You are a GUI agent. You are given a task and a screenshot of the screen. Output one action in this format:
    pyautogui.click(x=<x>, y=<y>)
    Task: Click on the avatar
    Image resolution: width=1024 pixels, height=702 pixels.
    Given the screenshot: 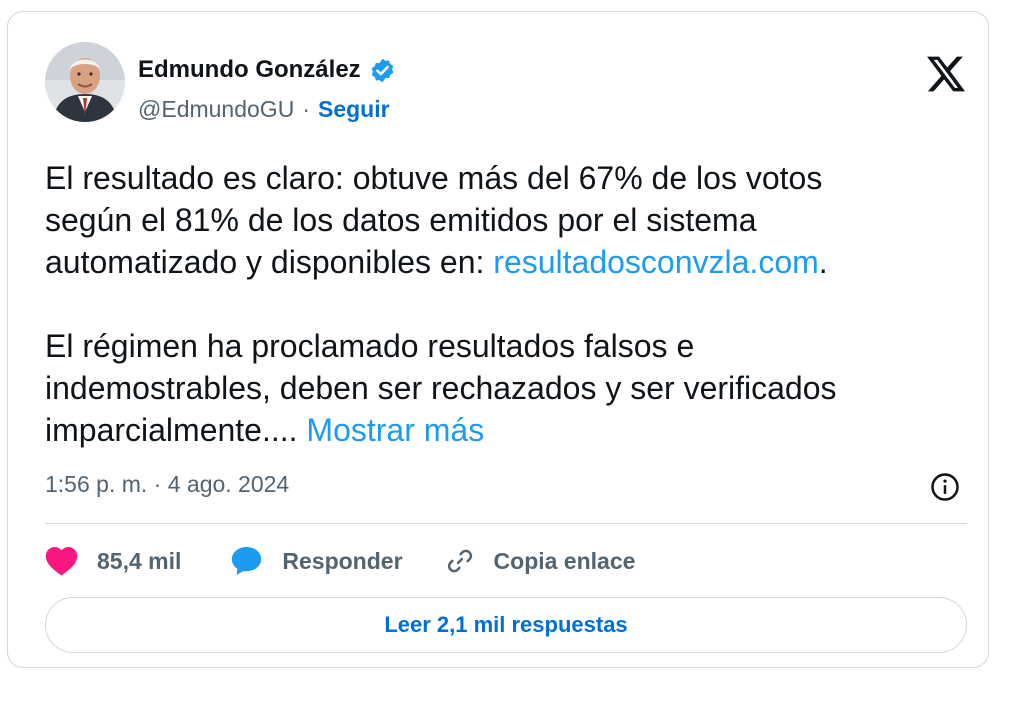 What is the action you would take?
    pyautogui.click(x=85, y=82)
    